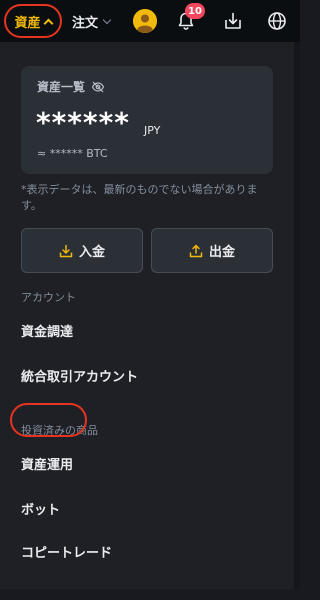 The image size is (320, 600). I want to click on balance-title-label: 資産一覧, so click(61, 87).